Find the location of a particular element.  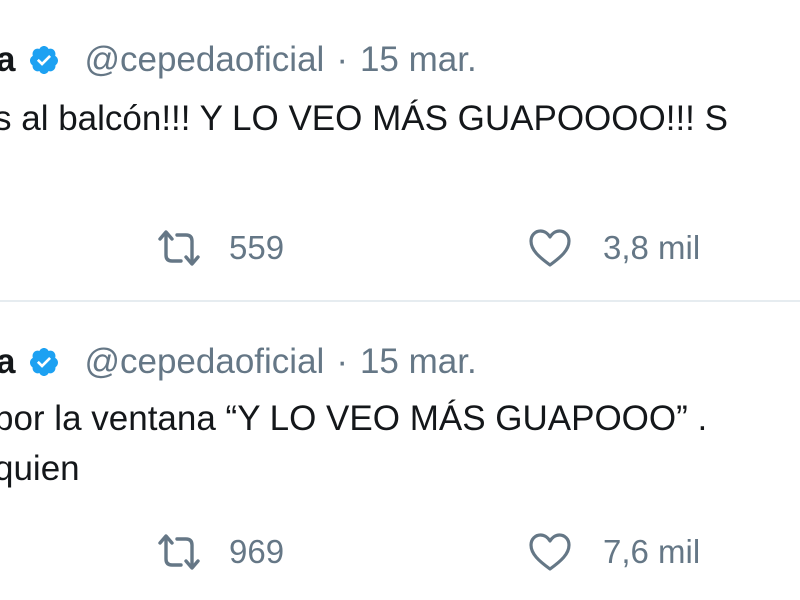

like-count: 7,6 mil is located at coordinates (652, 551).